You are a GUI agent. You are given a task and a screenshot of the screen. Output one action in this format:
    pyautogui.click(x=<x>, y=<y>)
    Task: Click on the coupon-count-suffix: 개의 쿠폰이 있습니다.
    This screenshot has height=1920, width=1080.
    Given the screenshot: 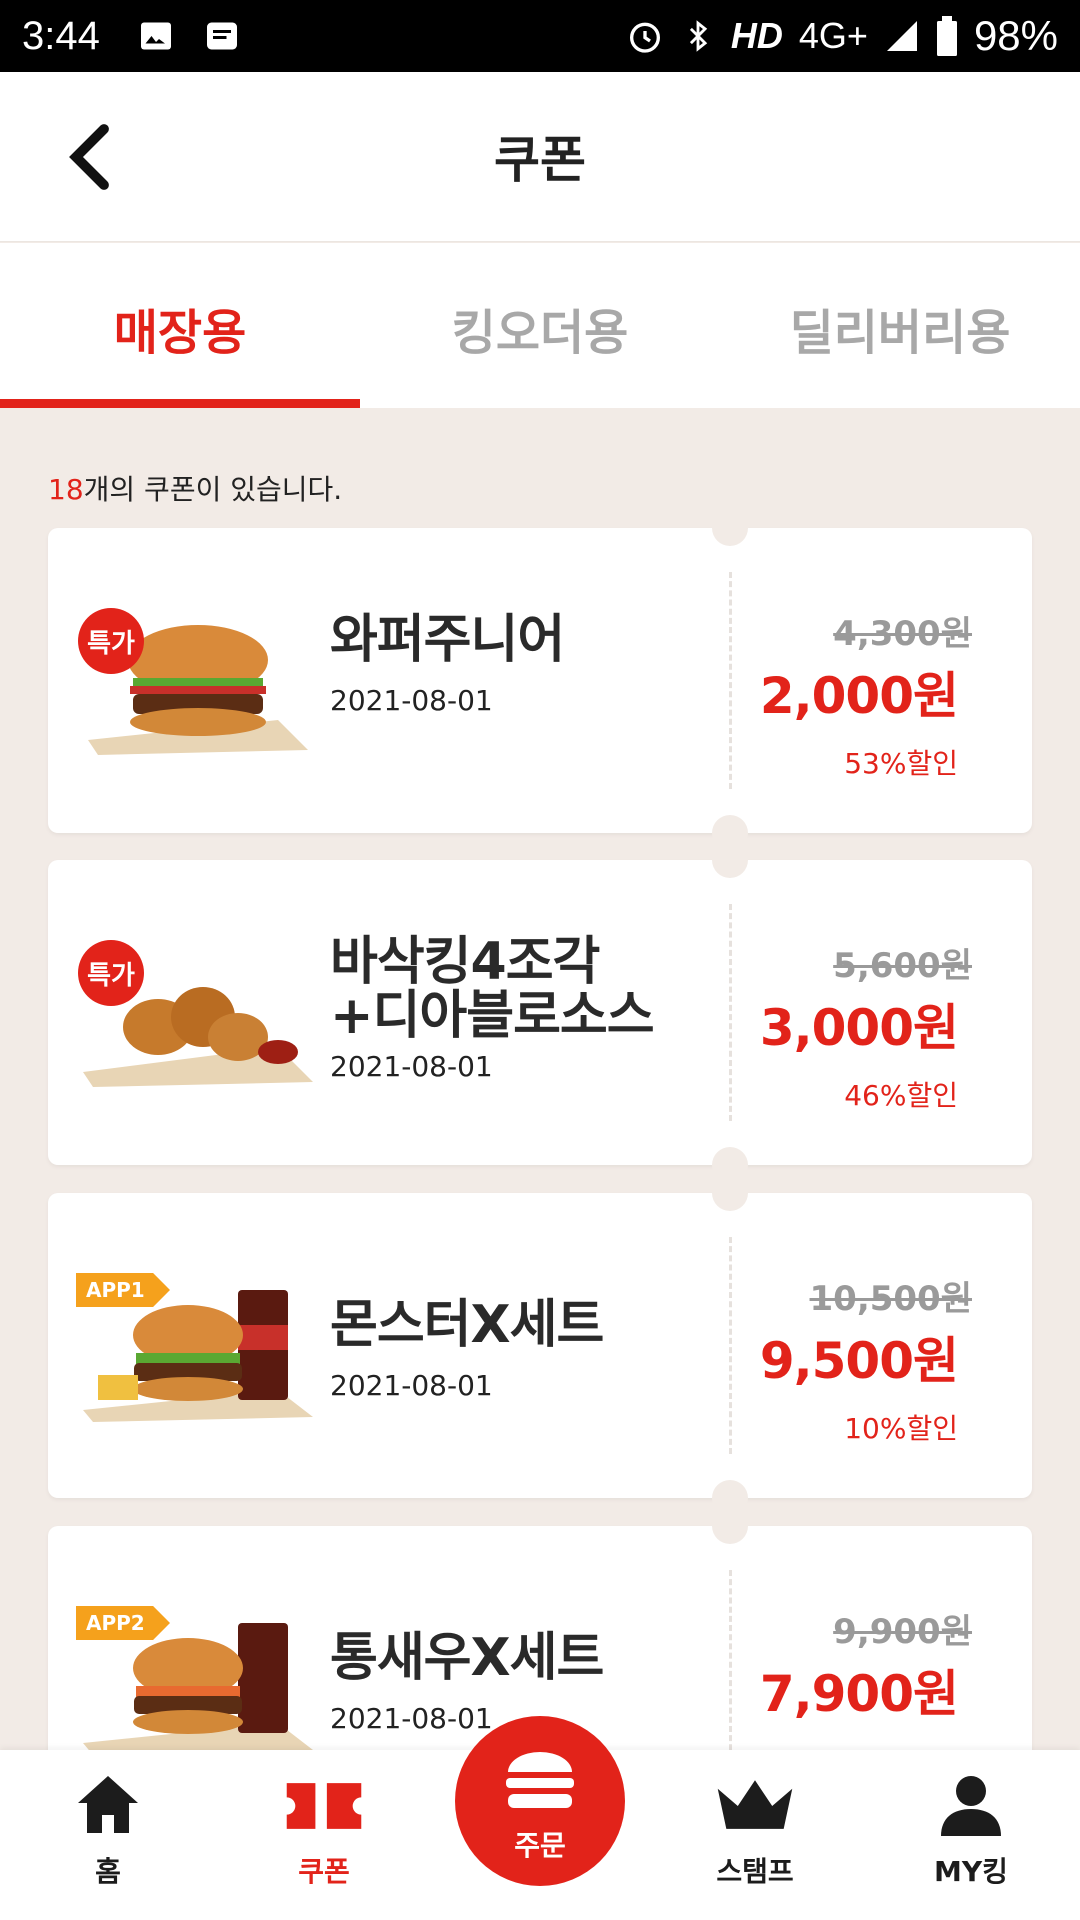 What is the action you would take?
    pyautogui.click(x=213, y=489)
    